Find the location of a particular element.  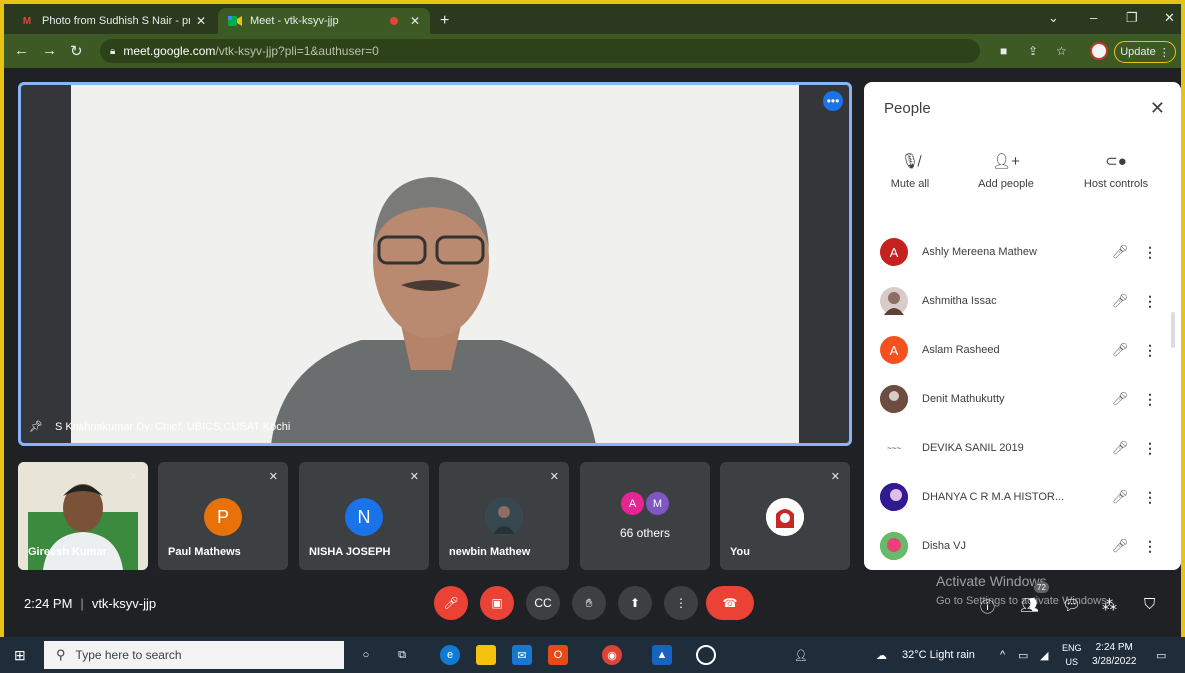

participant-tile: ✕ Gireesh Kumar is located at coordinates (83, 516).